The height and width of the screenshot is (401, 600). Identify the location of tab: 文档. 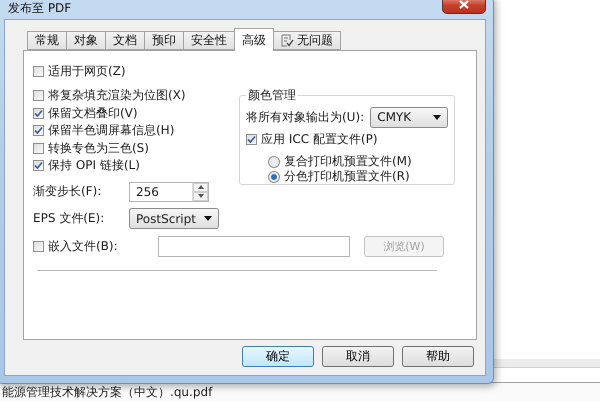
(125, 40).